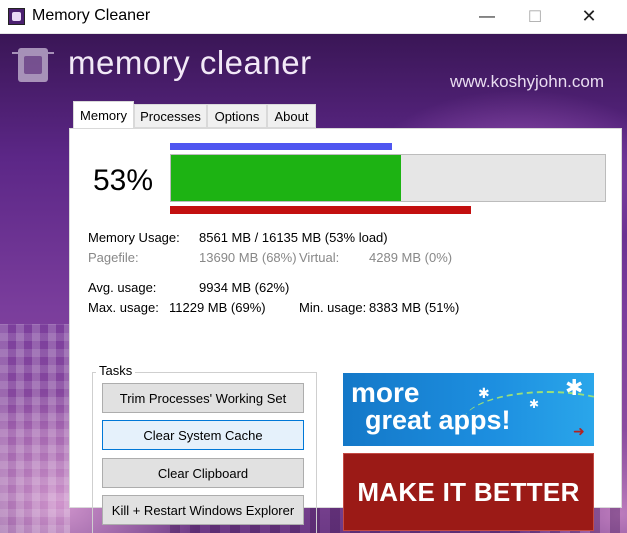 The width and height of the screenshot is (627, 533). Describe the element at coordinates (313, 17) in the screenshot. I see `title-bar: Memory Cleaner — ☐ ✕` at that location.